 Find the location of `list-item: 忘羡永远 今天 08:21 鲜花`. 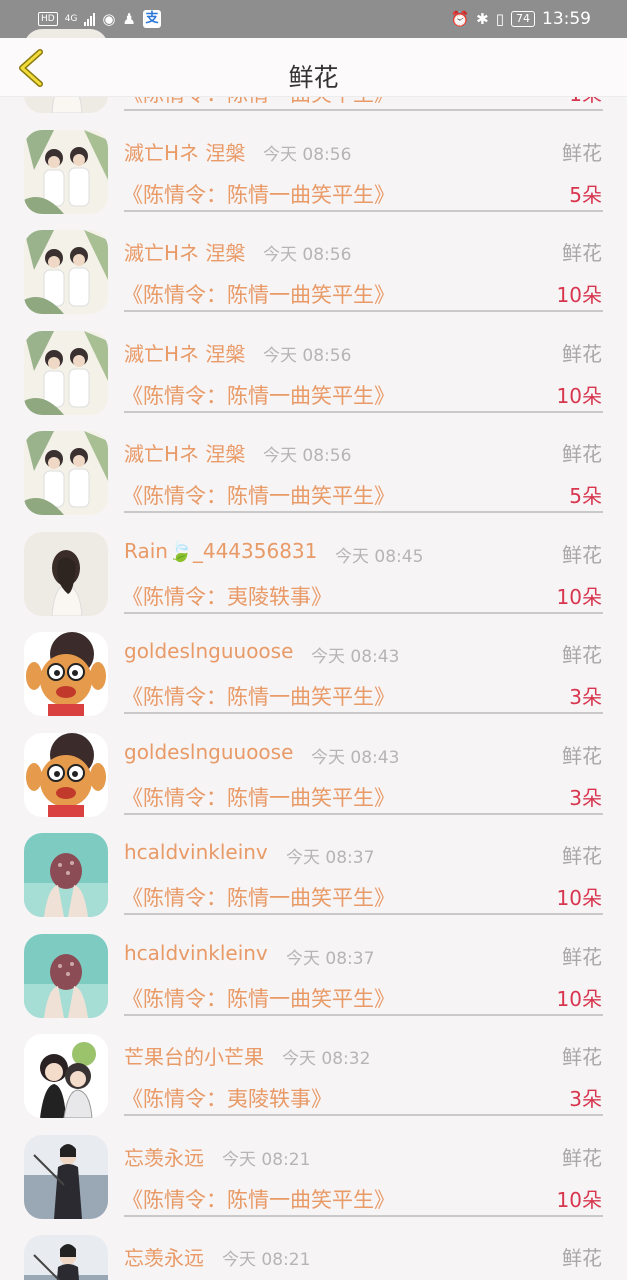

list-item: 忘羡永远 今天 08:21 鲜花 is located at coordinates (313, 1253).